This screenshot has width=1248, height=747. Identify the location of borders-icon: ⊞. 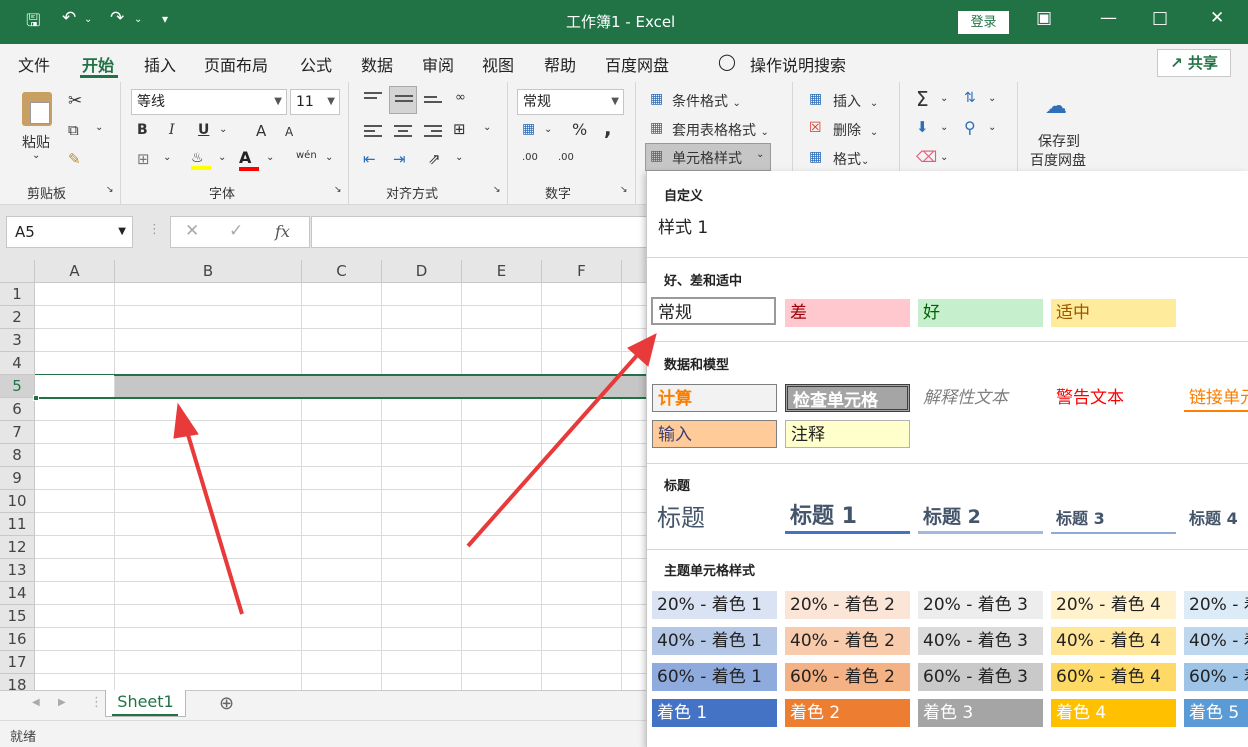
(143, 159).